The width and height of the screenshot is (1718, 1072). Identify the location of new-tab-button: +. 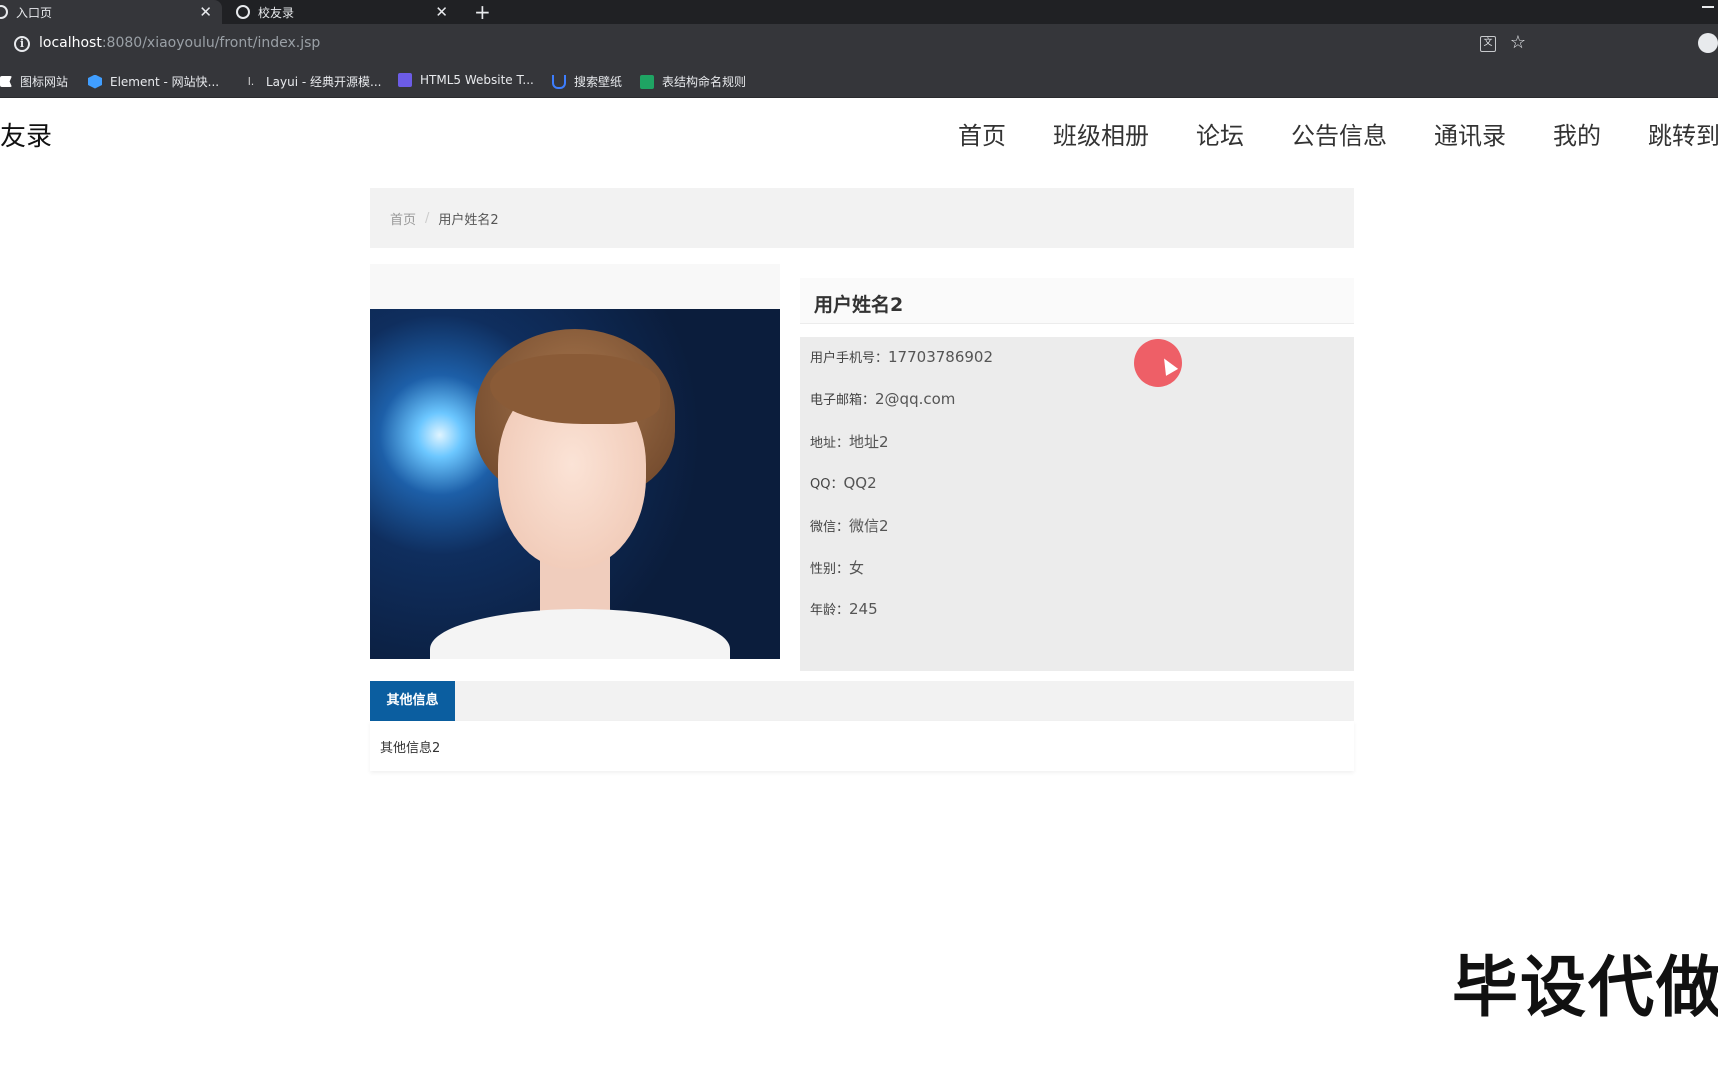
(482, 12).